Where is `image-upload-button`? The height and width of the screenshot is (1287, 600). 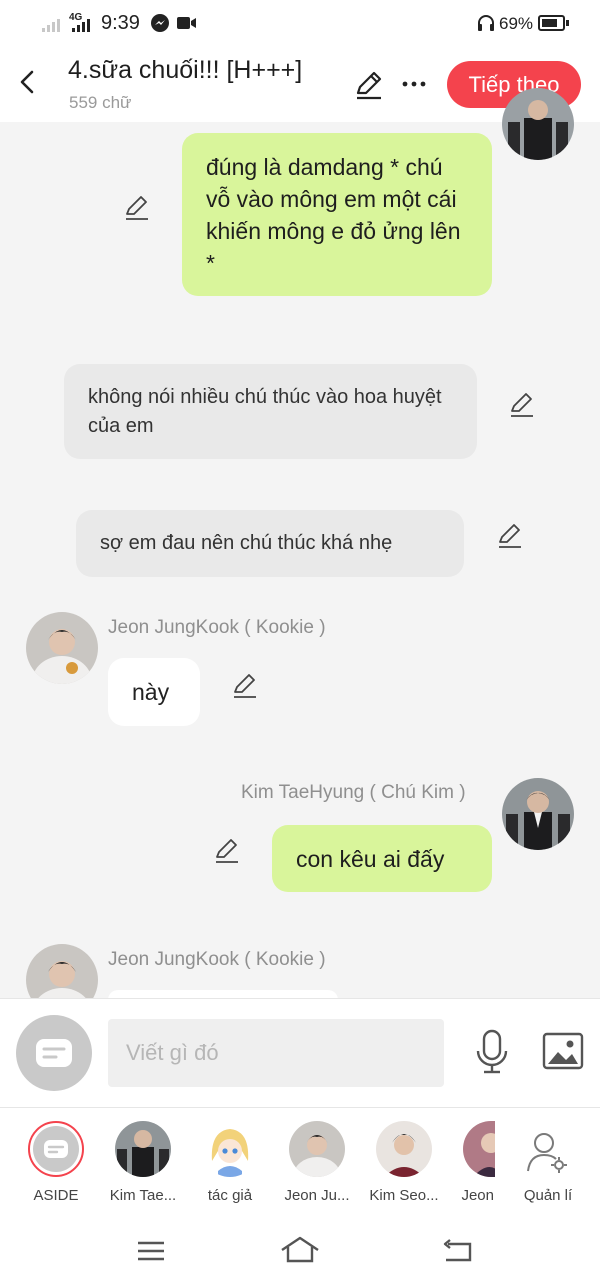 image-upload-button is located at coordinates (563, 1051).